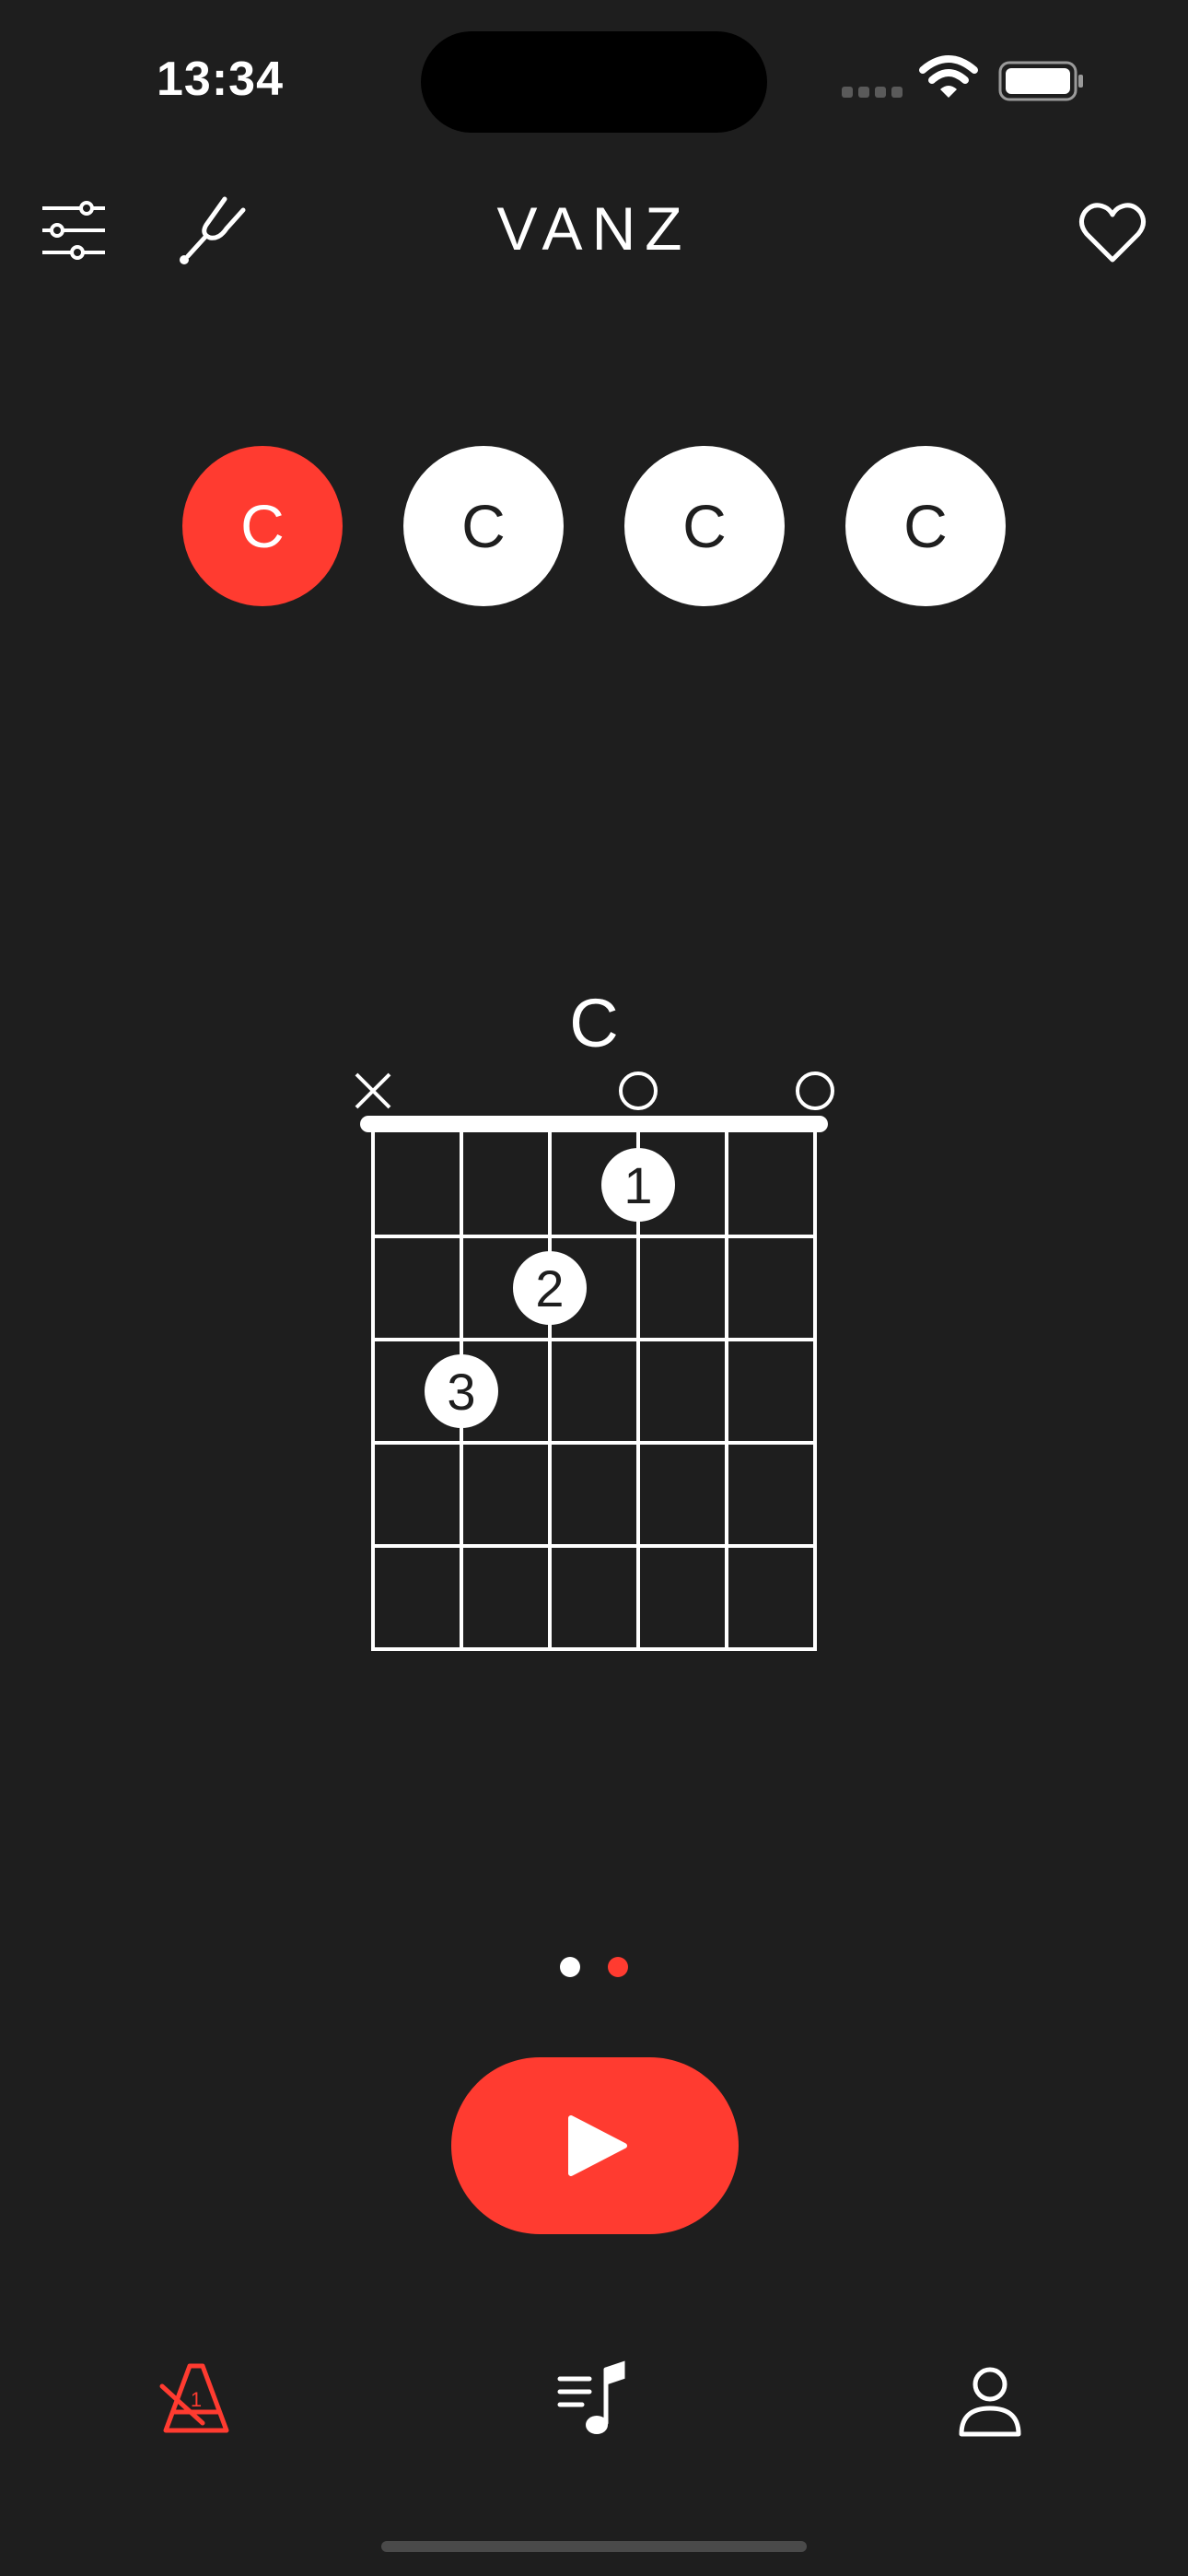 The width and height of the screenshot is (1188, 2576). I want to click on metronome-icon: 1, so click(196, 2400).